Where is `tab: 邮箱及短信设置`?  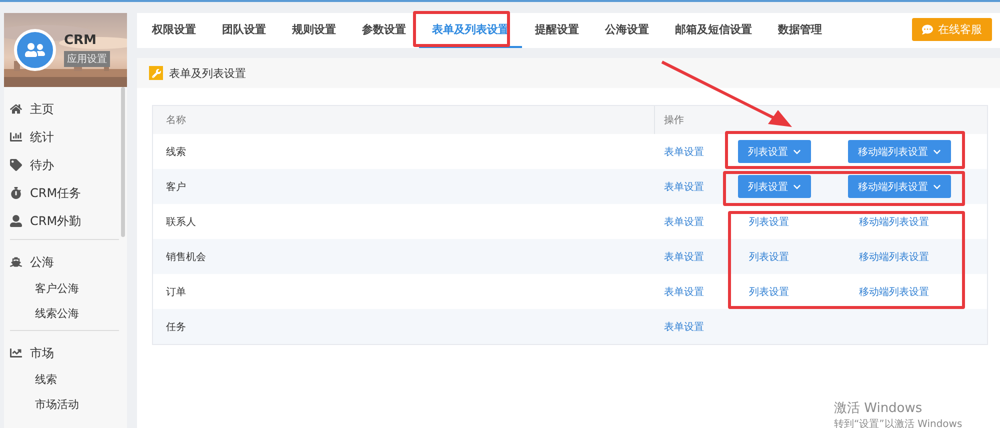
tab: 邮箱及短信设置 is located at coordinates (713, 30).